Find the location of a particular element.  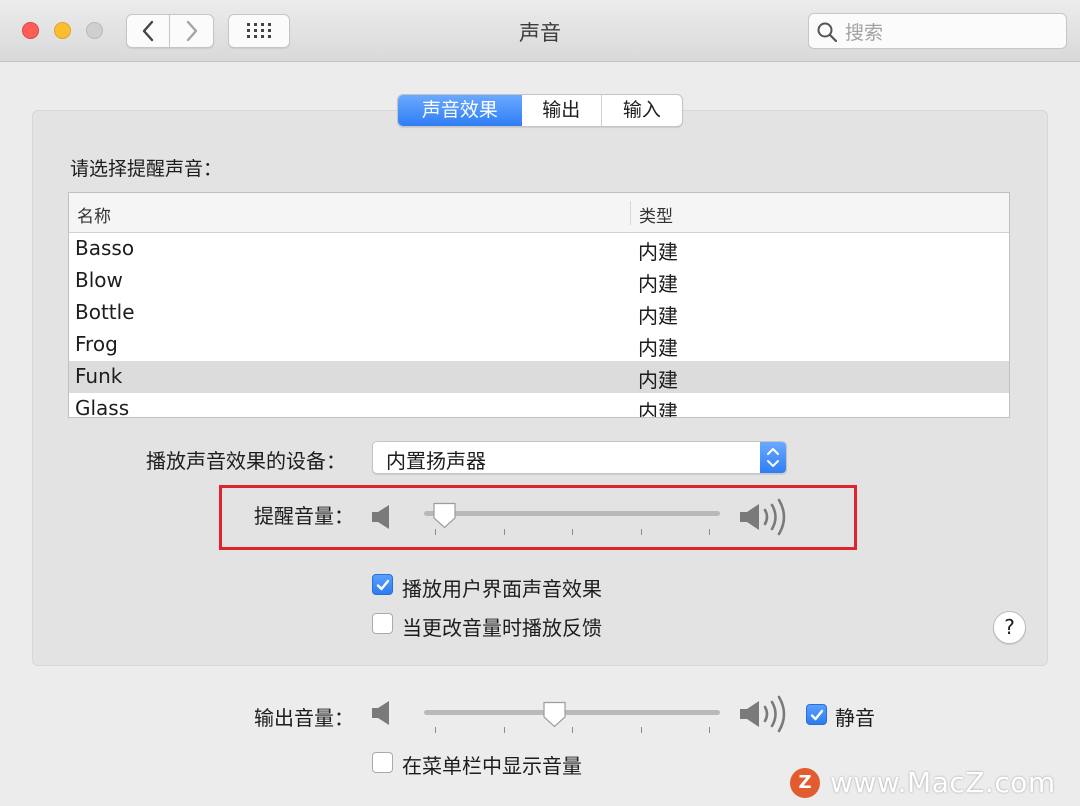

tab-output: 输出 is located at coordinates (562, 110).